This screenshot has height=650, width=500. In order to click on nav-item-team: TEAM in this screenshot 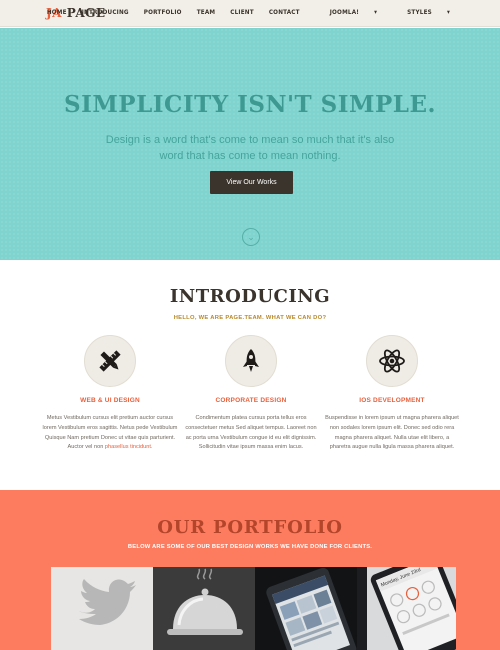, I will do `click(206, 12)`.